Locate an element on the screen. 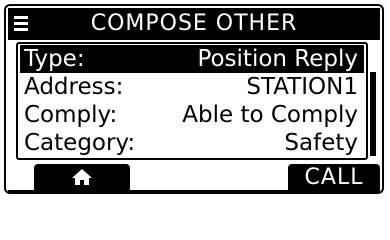 The height and width of the screenshot is (240, 390). page-title: COMPOSE OTHER is located at coordinates (194, 23).